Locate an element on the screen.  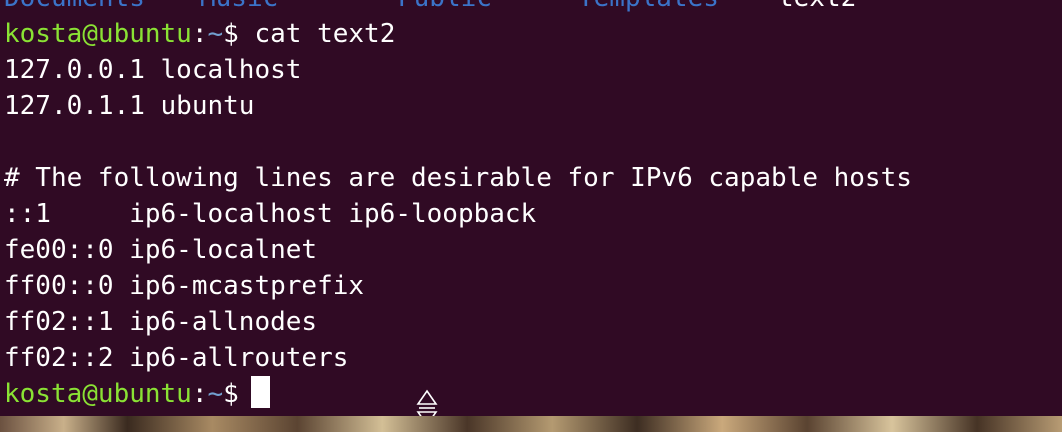
active-prompt-line: kosta@ubuntu:~$ is located at coordinates (533, 394).